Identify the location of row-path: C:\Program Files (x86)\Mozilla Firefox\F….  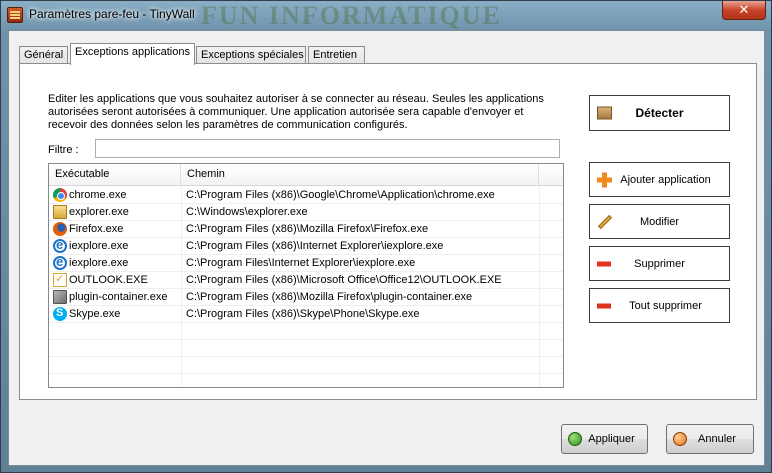
(307, 229).